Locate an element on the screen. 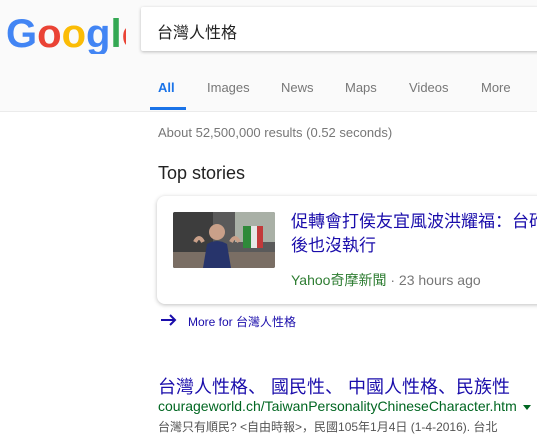 The width and height of the screenshot is (537, 438). tab-more: More is located at coordinates (496, 87).